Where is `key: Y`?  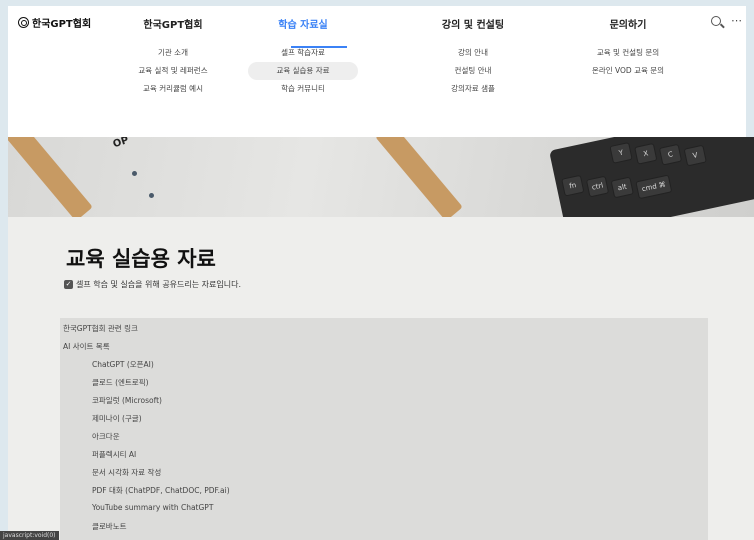 key: Y is located at coordinates (621, 153).